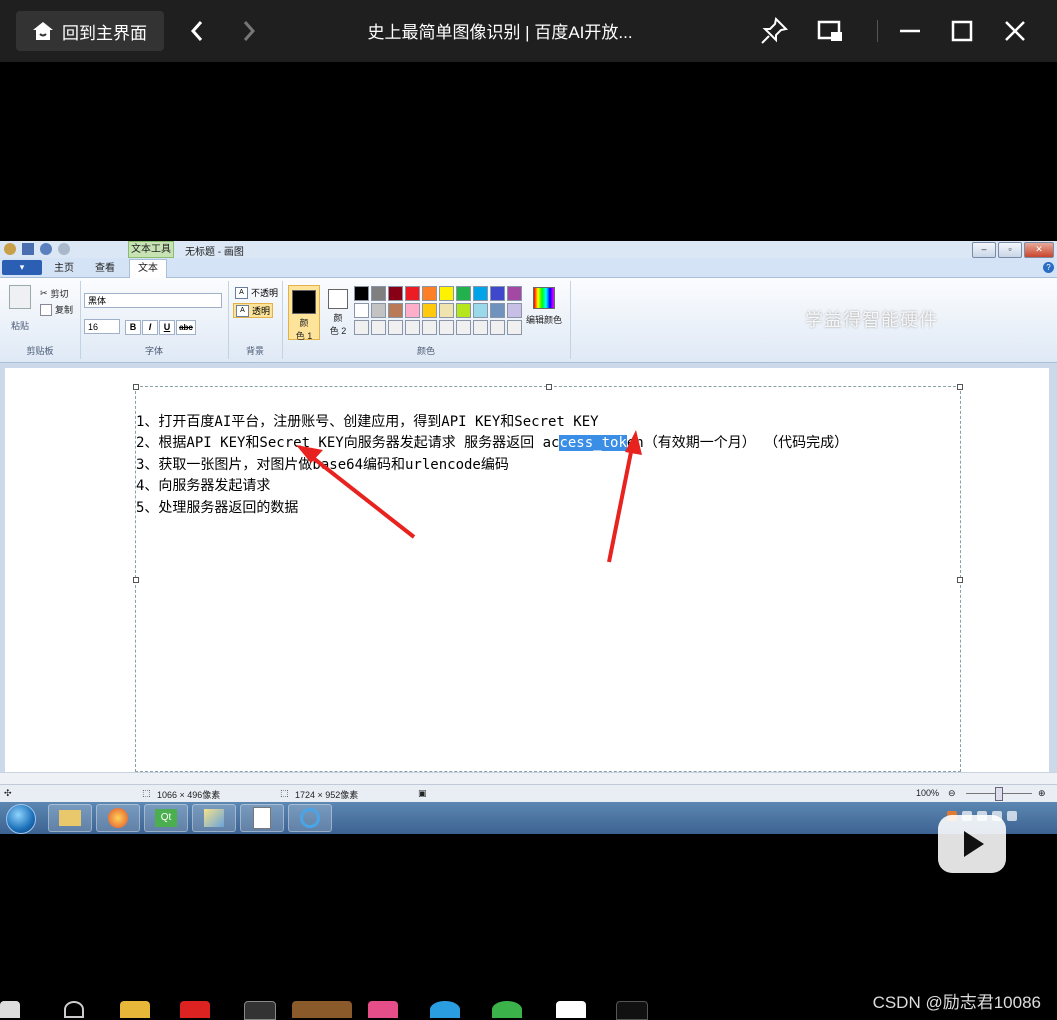  What do you see at coordinates (956, 1002) in the screenshot?
I see `csdn-watermark: CSDN @励志君10086` at bounding box center [956, 1002].